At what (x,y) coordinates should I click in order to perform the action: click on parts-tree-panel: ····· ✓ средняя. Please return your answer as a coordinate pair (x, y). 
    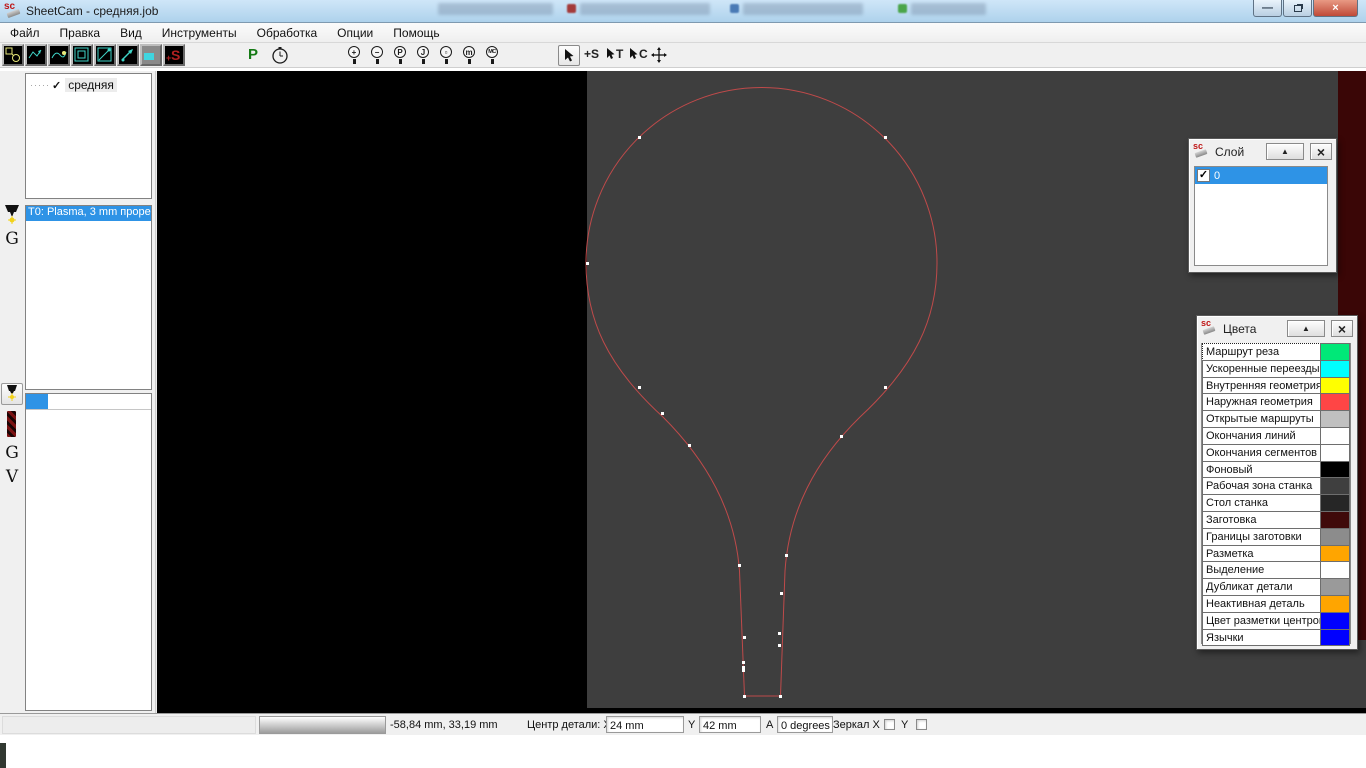
    Looking at the image, I should click on (88, 136).